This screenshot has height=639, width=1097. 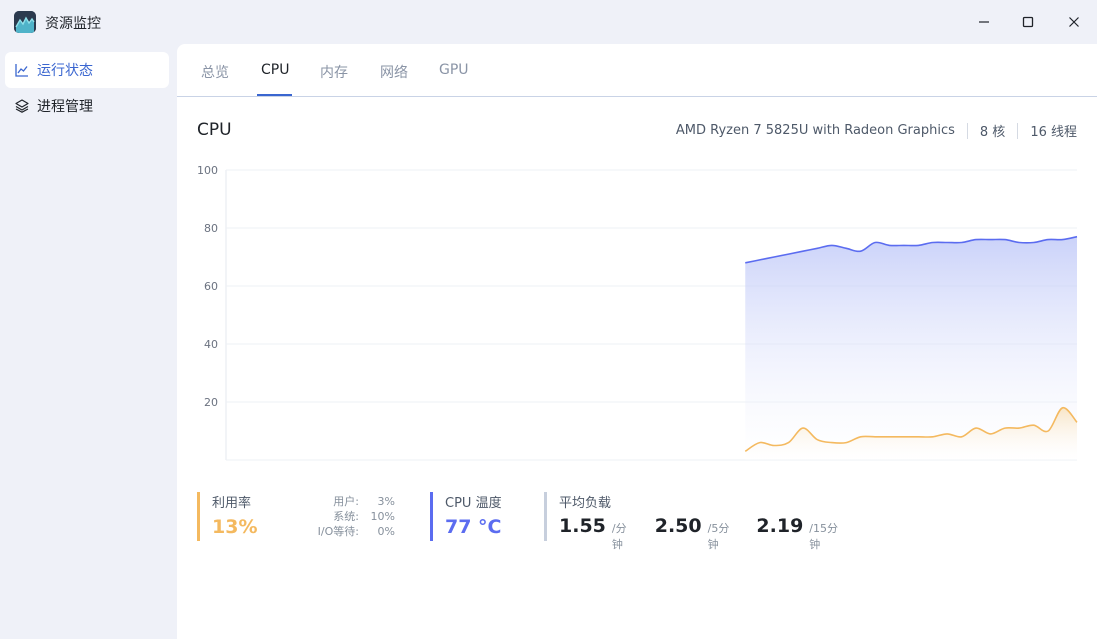 I want to click on load-15min-value: 2.19, so click(x=780, y=526).